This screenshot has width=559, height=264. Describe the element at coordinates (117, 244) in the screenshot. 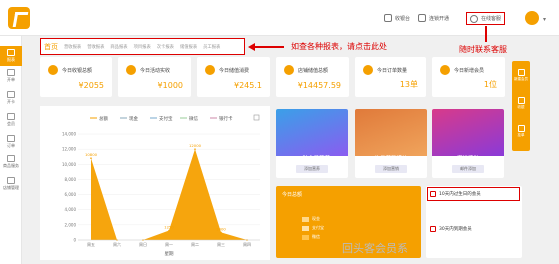

I see `x-tick-label: 周六` at that location.